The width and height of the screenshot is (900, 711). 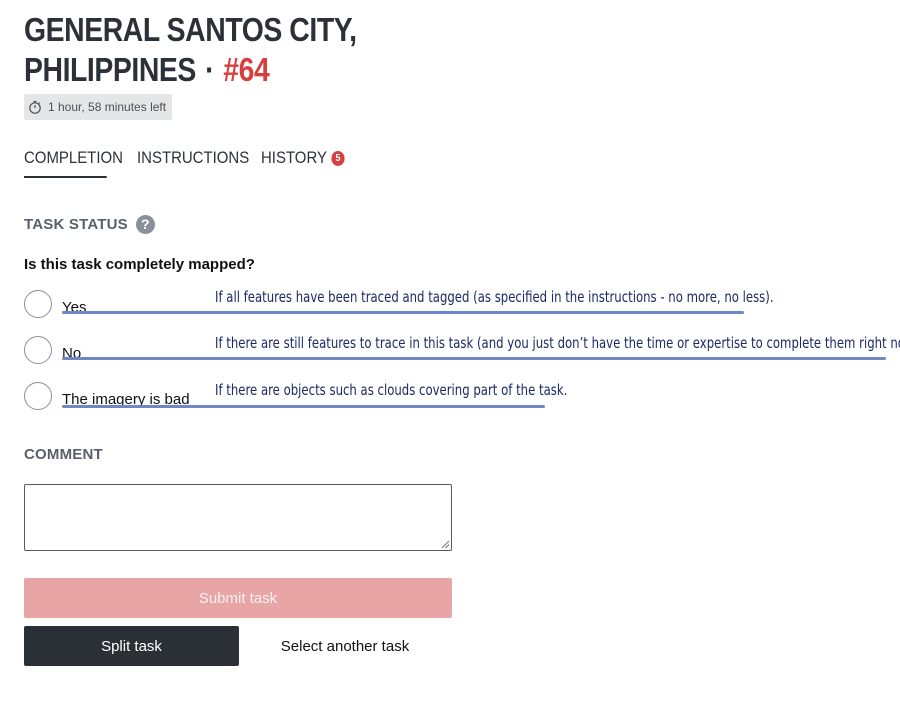 What do you see at coordinates (445, 544) in the screenshot?
I see `resize-grip-icon` at bounding box center [445, 544].